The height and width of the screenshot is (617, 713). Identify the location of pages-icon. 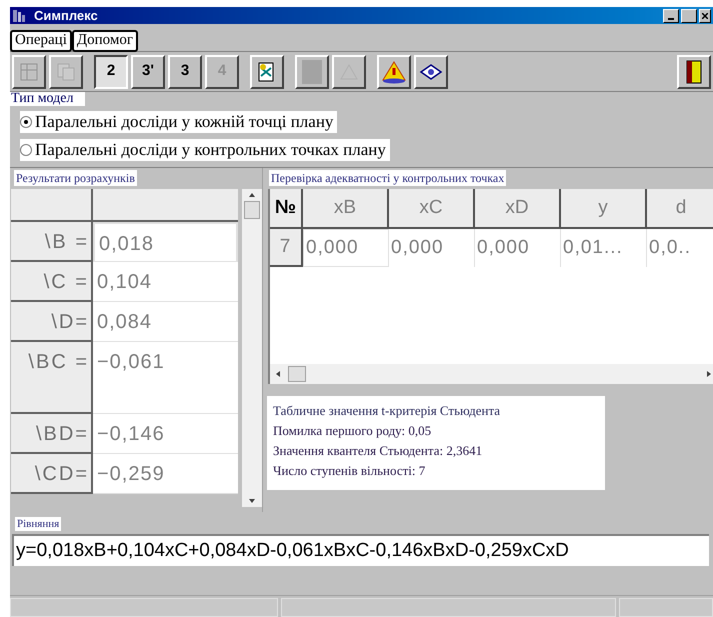
(66, 72).